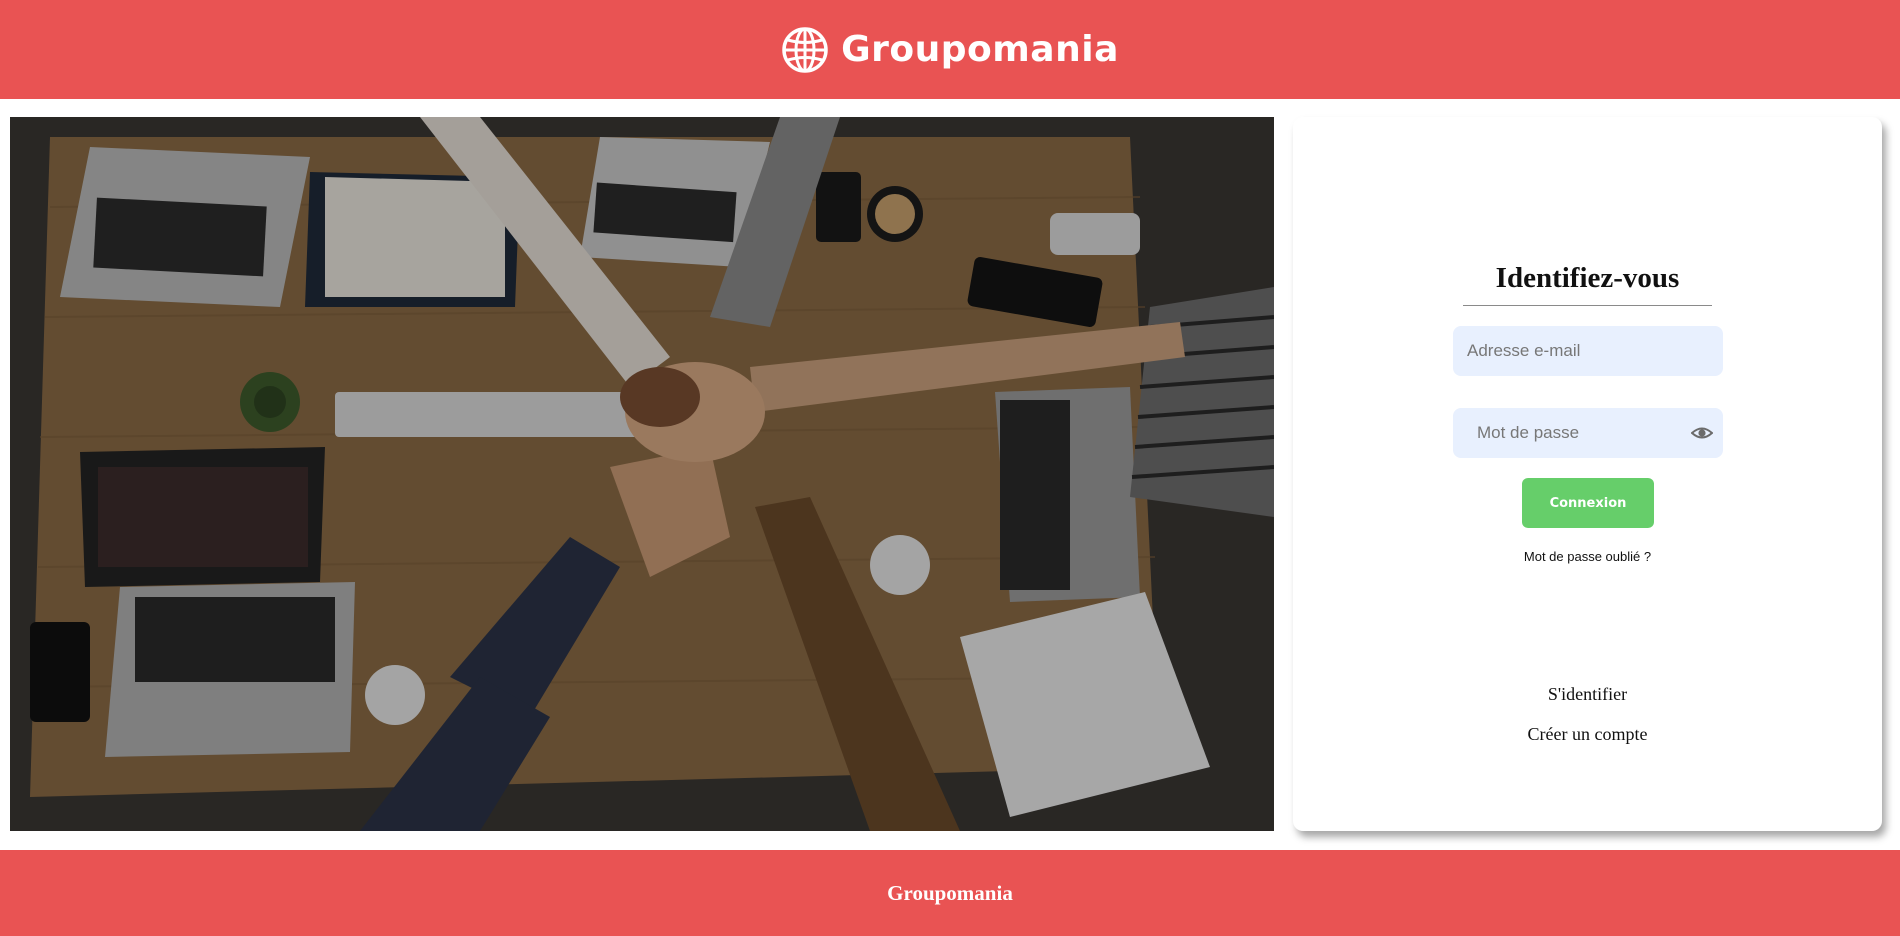 This screenshot has height=936, width=1900. Describe the element at coordinates (1587, 694) in the screenshot. I see `nav-login-link: S'identifier` at that location.